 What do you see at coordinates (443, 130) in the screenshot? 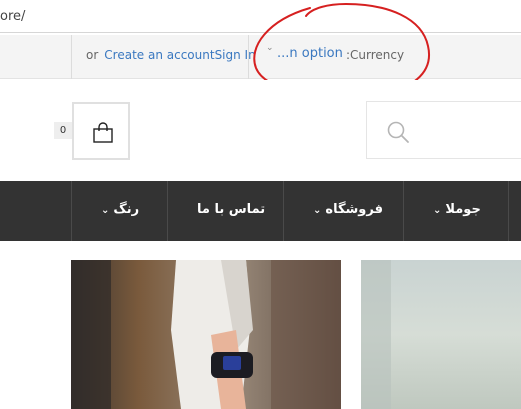
I see `search-box` at bounding box center [443, 130].